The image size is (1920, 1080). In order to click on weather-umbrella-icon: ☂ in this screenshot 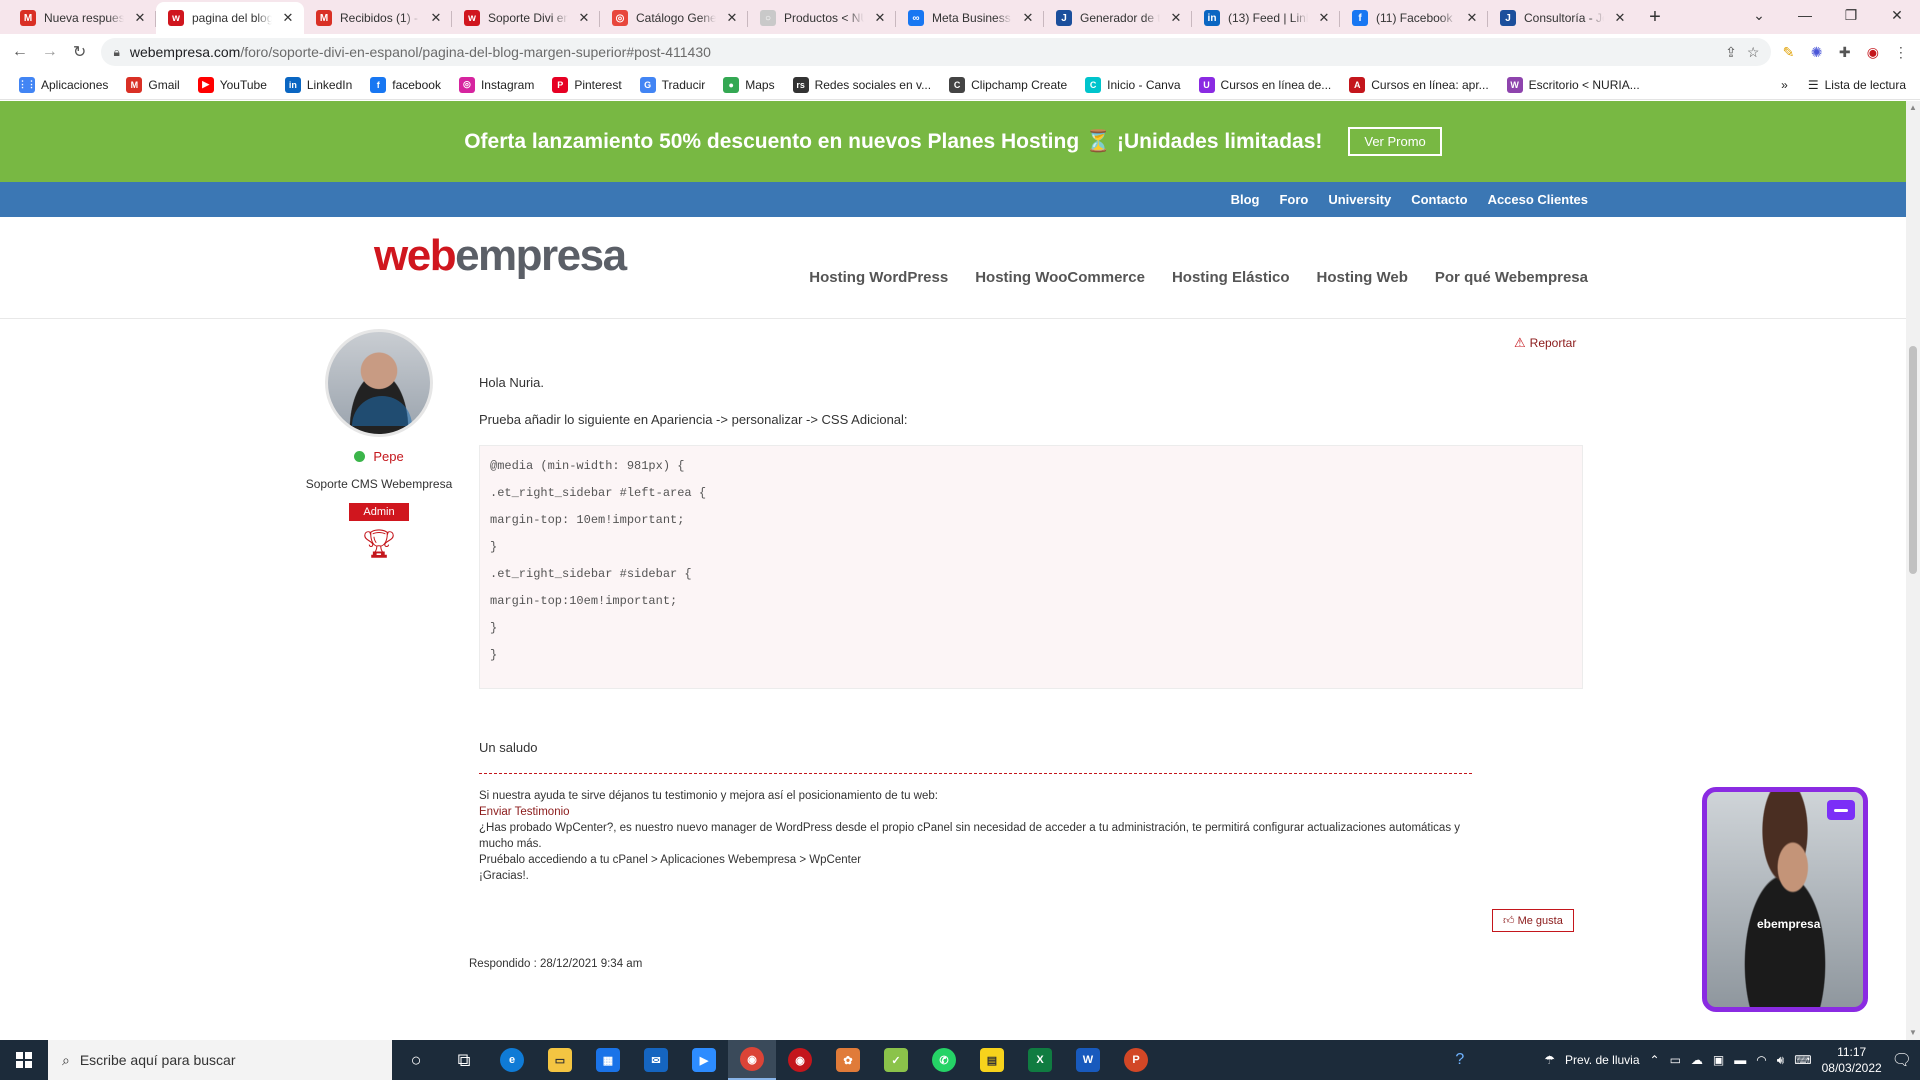, I will do `click(1549, 1060)`.